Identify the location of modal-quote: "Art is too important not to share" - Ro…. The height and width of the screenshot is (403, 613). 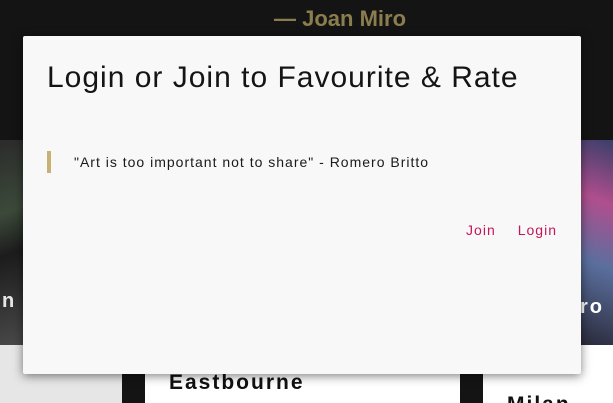
(238, 162).